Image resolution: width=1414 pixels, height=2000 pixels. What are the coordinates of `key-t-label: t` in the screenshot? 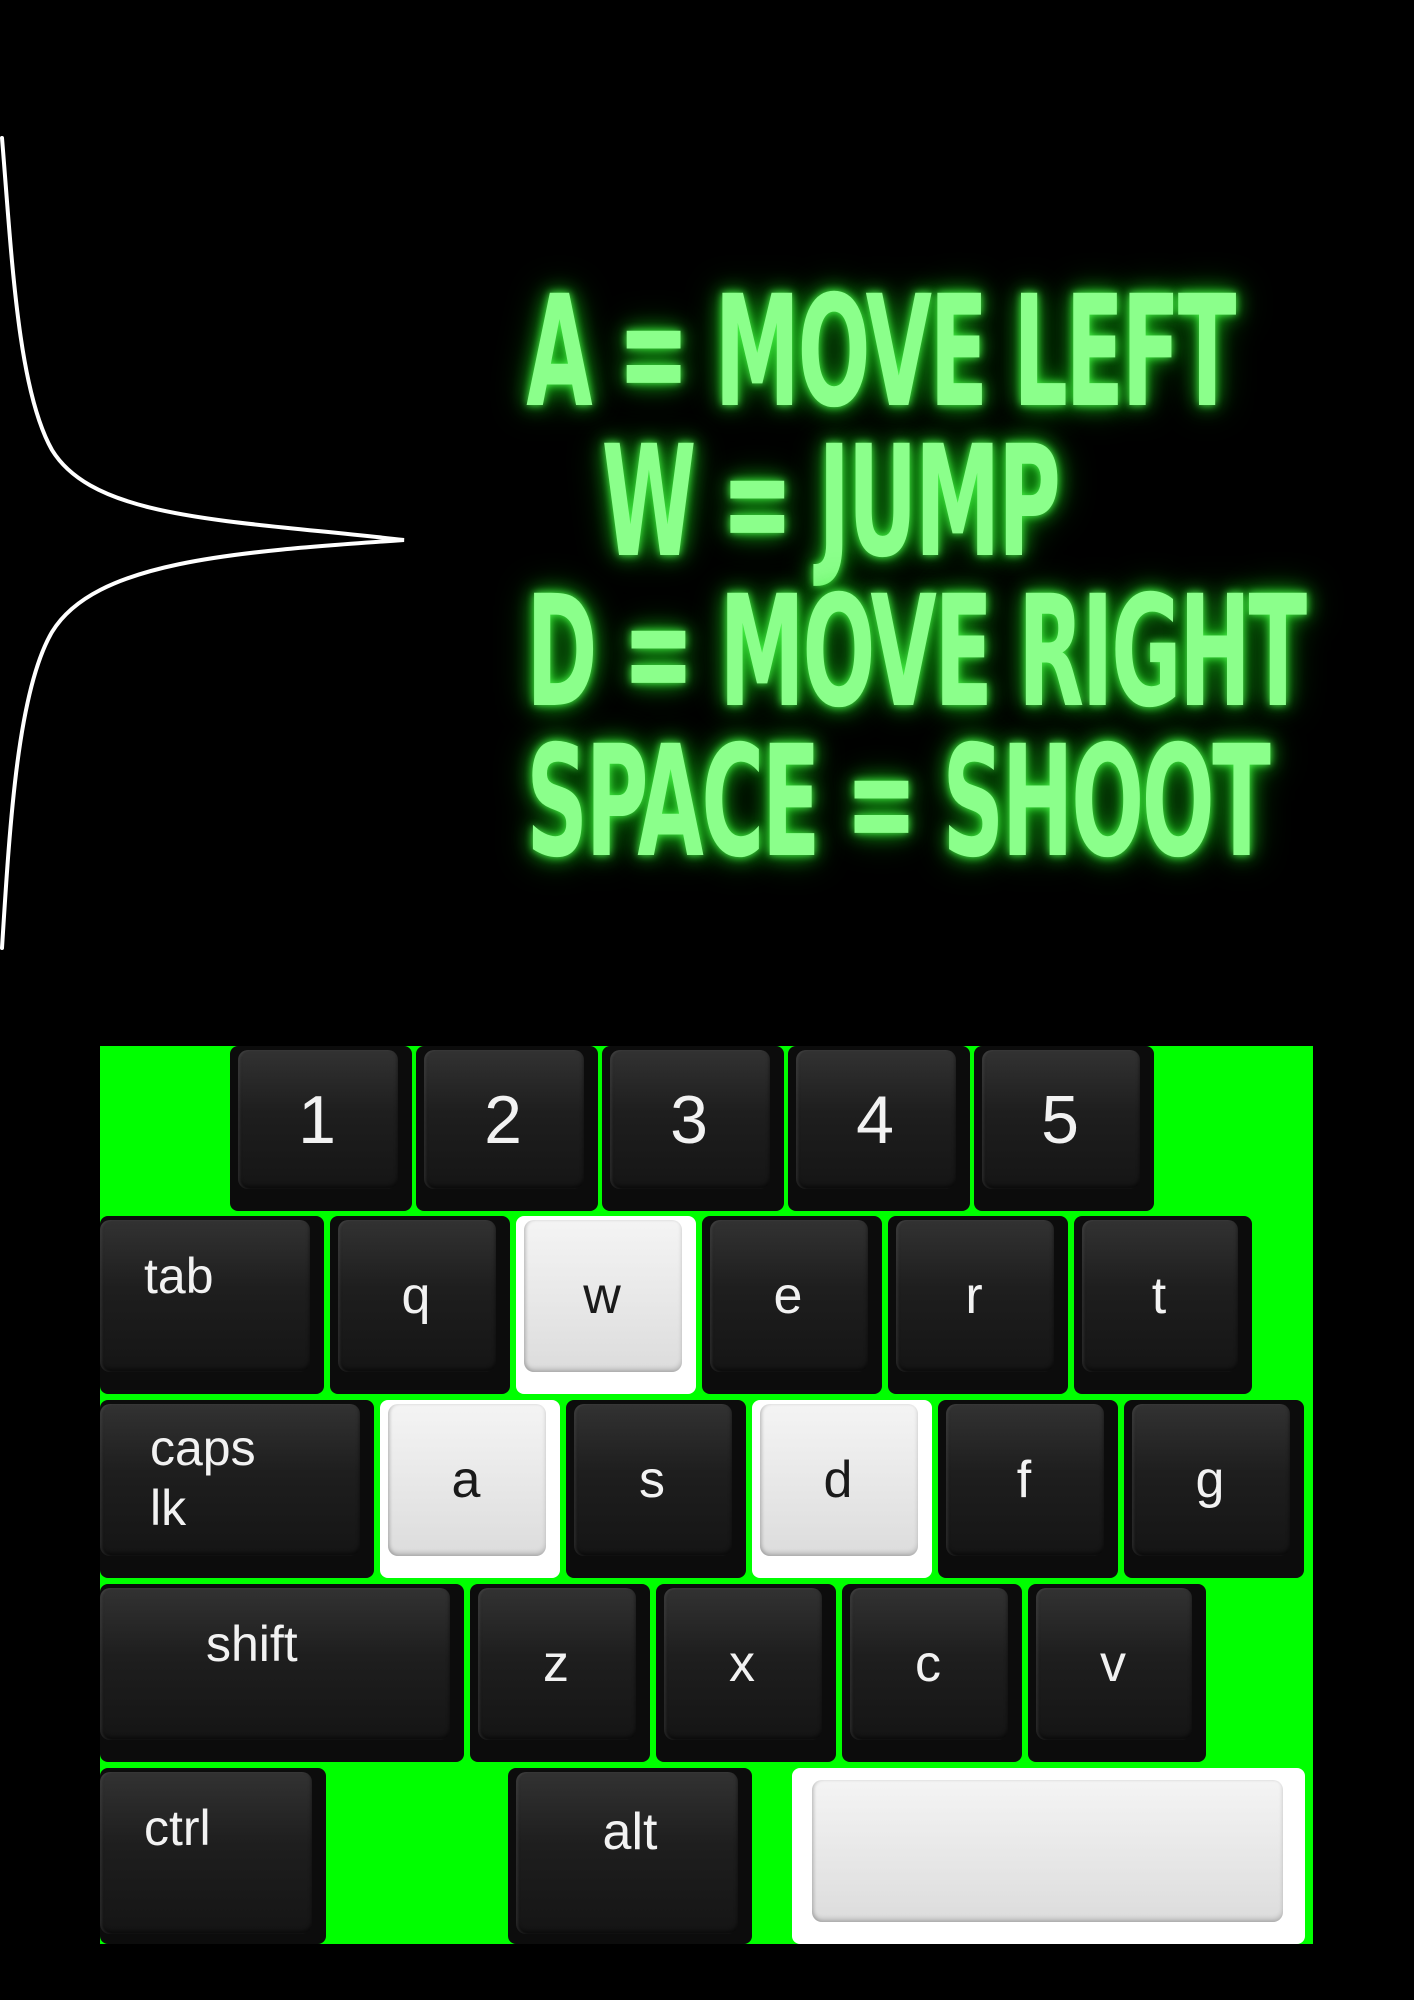 It's located at (1159, 1296).